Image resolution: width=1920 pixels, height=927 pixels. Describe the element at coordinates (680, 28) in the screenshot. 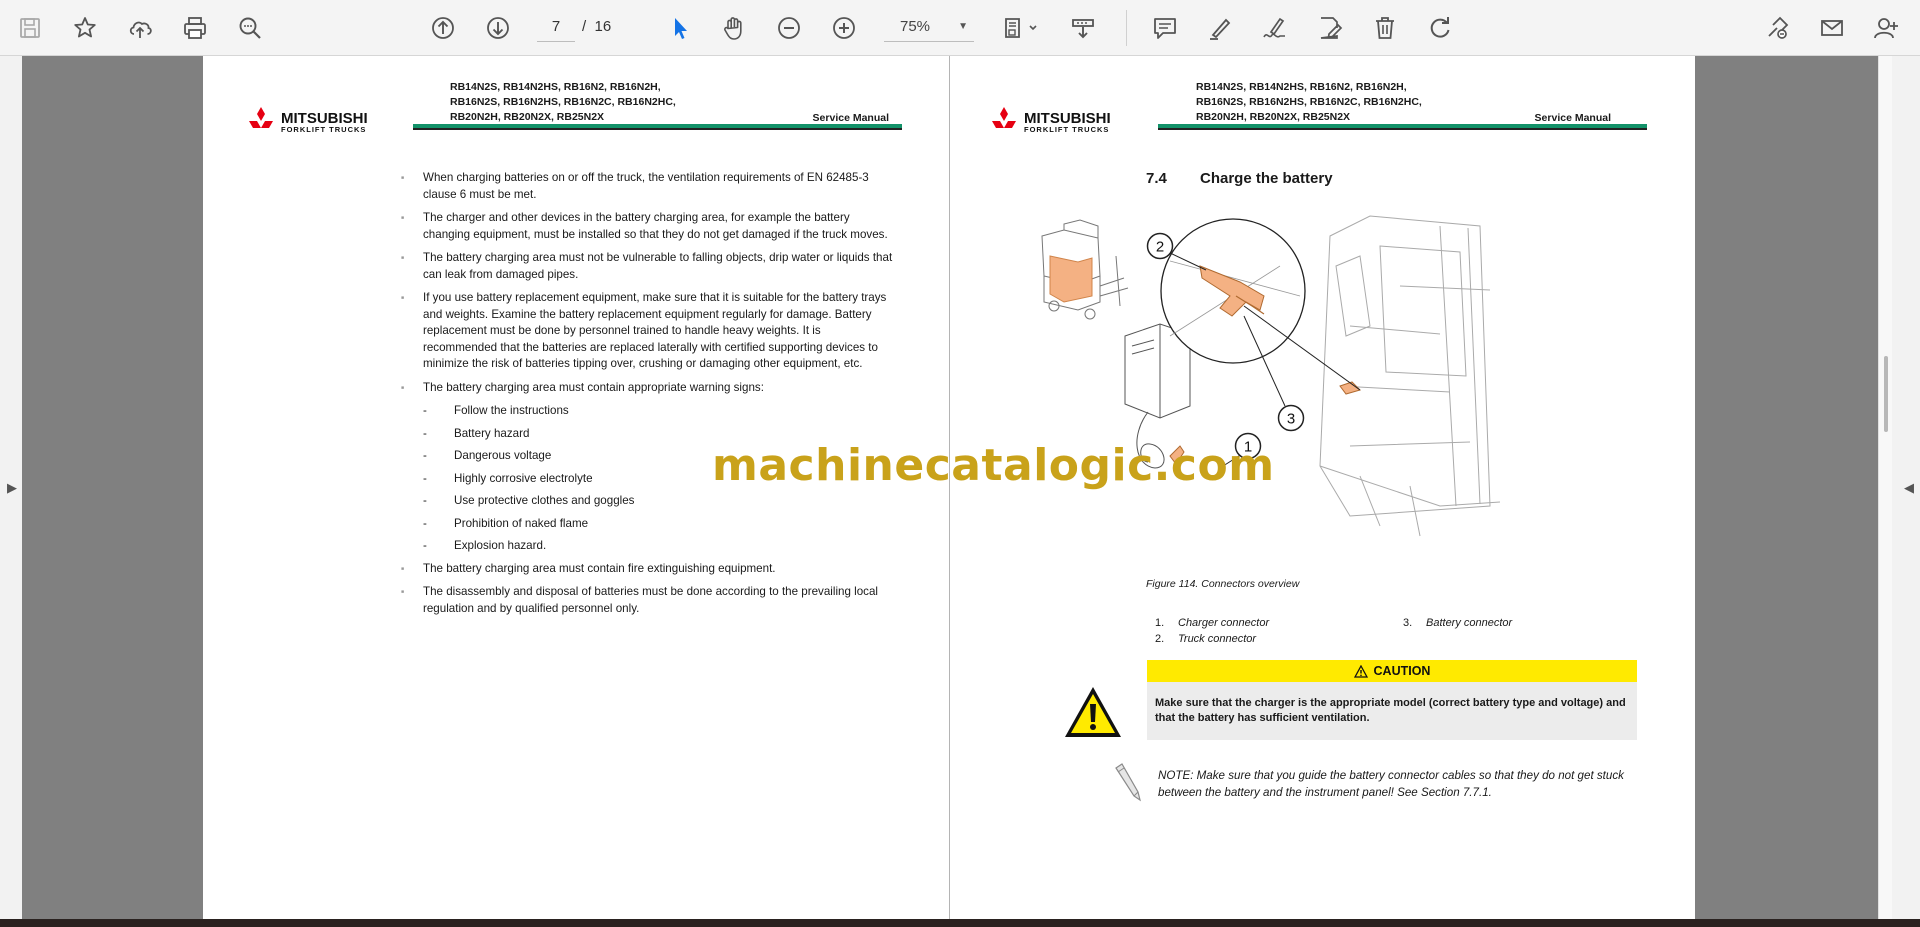

I see `select-cursor-icon` at that location.